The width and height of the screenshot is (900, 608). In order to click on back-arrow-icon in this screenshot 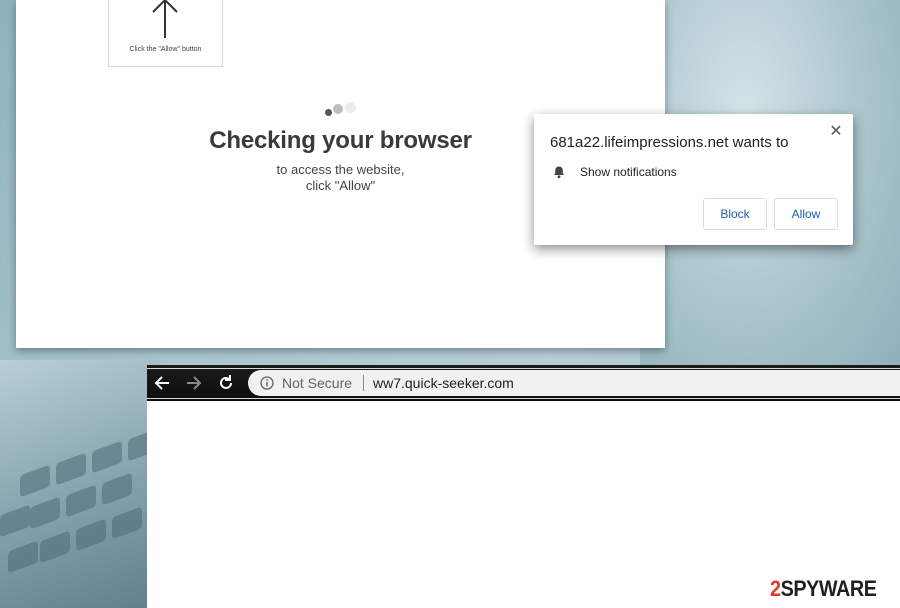, I will do `click(162, 383)`.